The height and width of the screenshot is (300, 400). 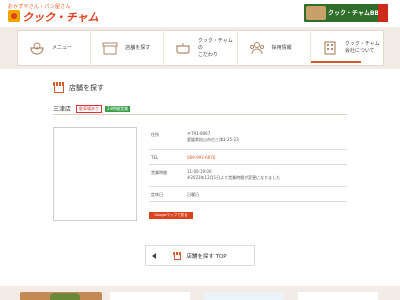 What do you see at coordinates (138, 47) in the screenshot?
I see `nav-label: 店舗を探す` at bounding box center [138, 47].